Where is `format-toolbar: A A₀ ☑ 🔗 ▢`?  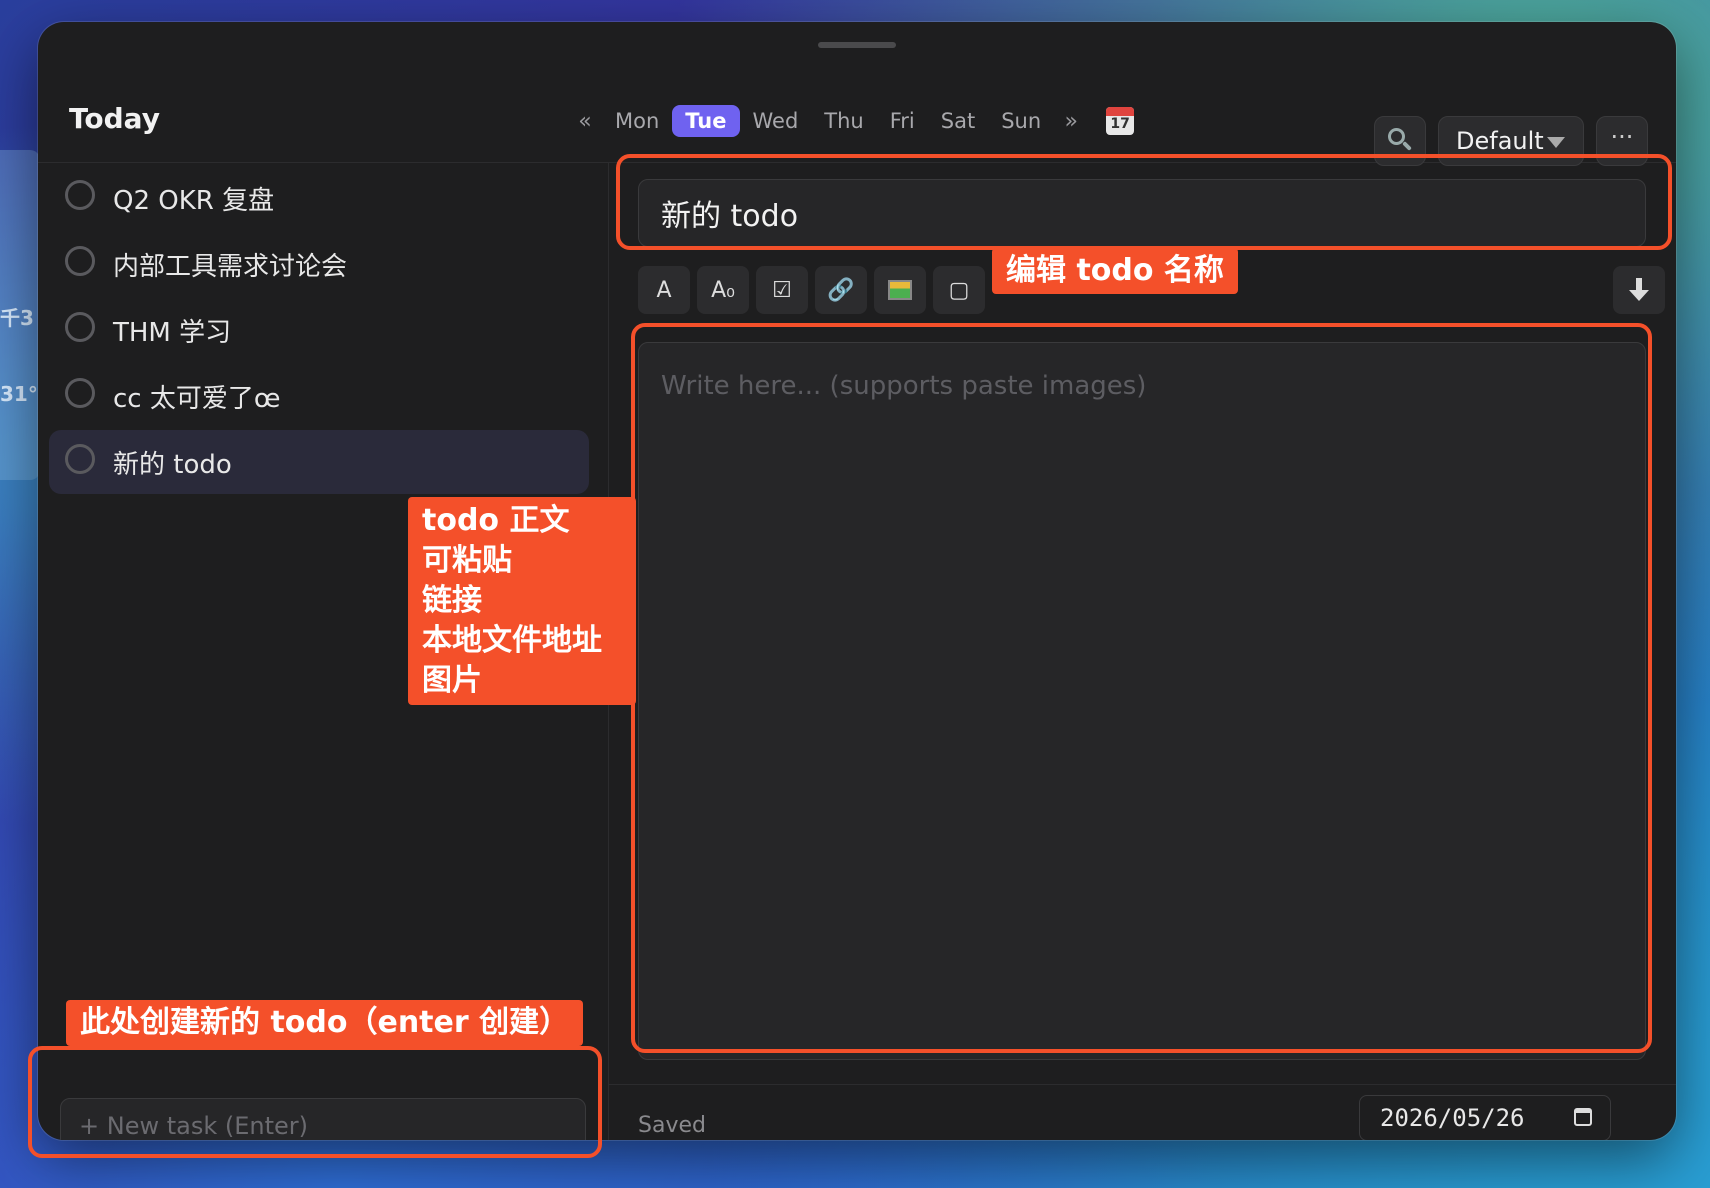
format-toolbar: A A₀ ☑ 🔗 ▢ is located at coordinates (811, 290).